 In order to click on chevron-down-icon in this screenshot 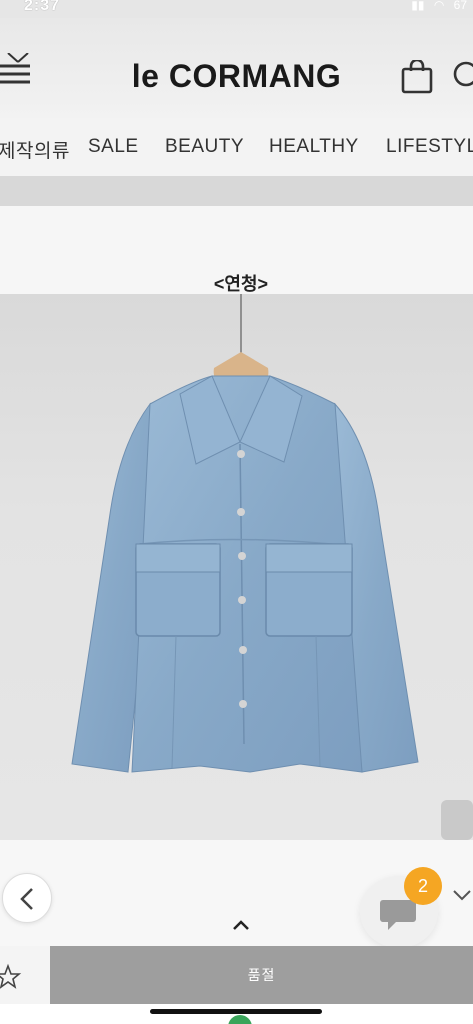, I will do `click(461, 895)`.